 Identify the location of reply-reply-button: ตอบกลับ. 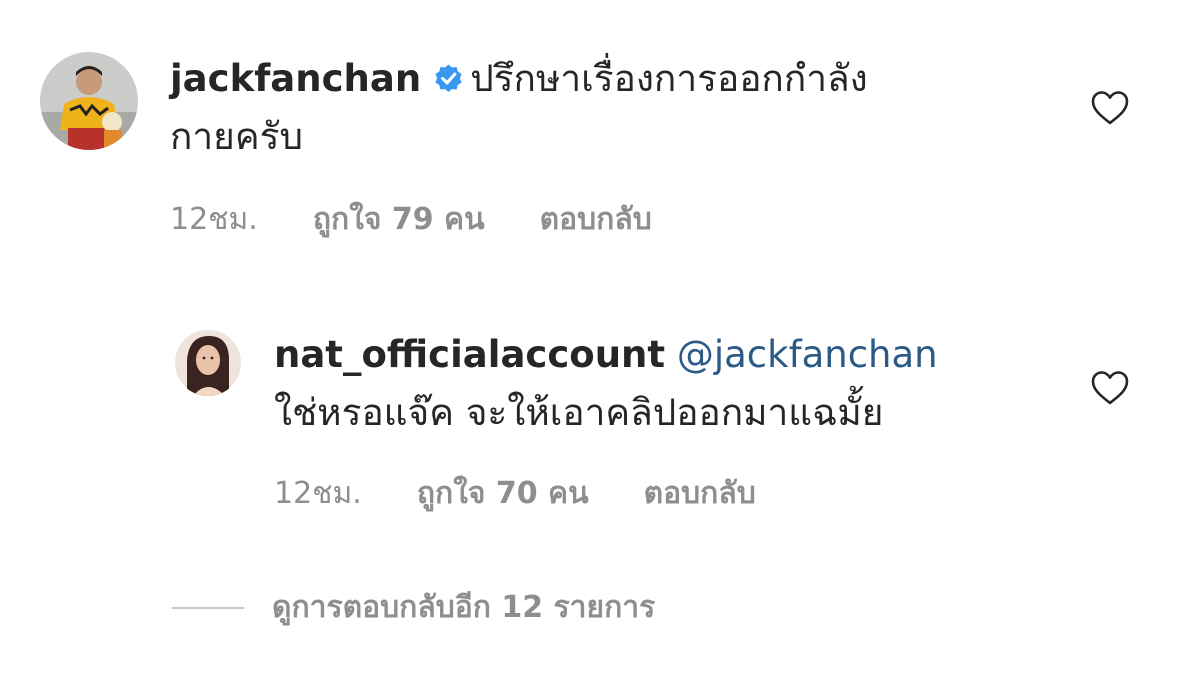
(700, 493).